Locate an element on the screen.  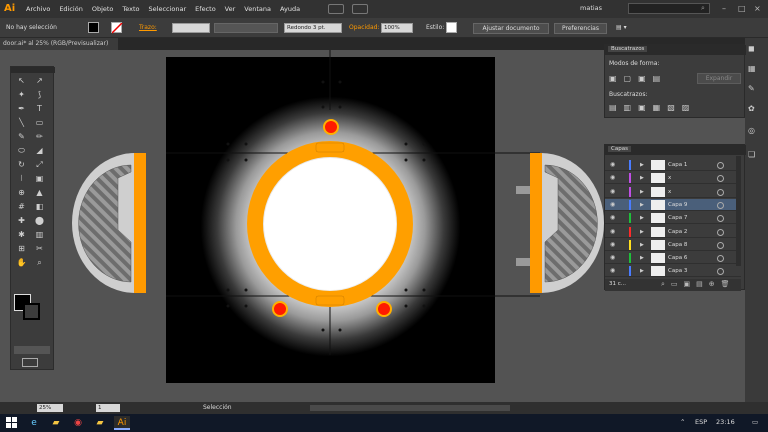
layers-panel-icon: ❏ is located at coordinates (756, 156).